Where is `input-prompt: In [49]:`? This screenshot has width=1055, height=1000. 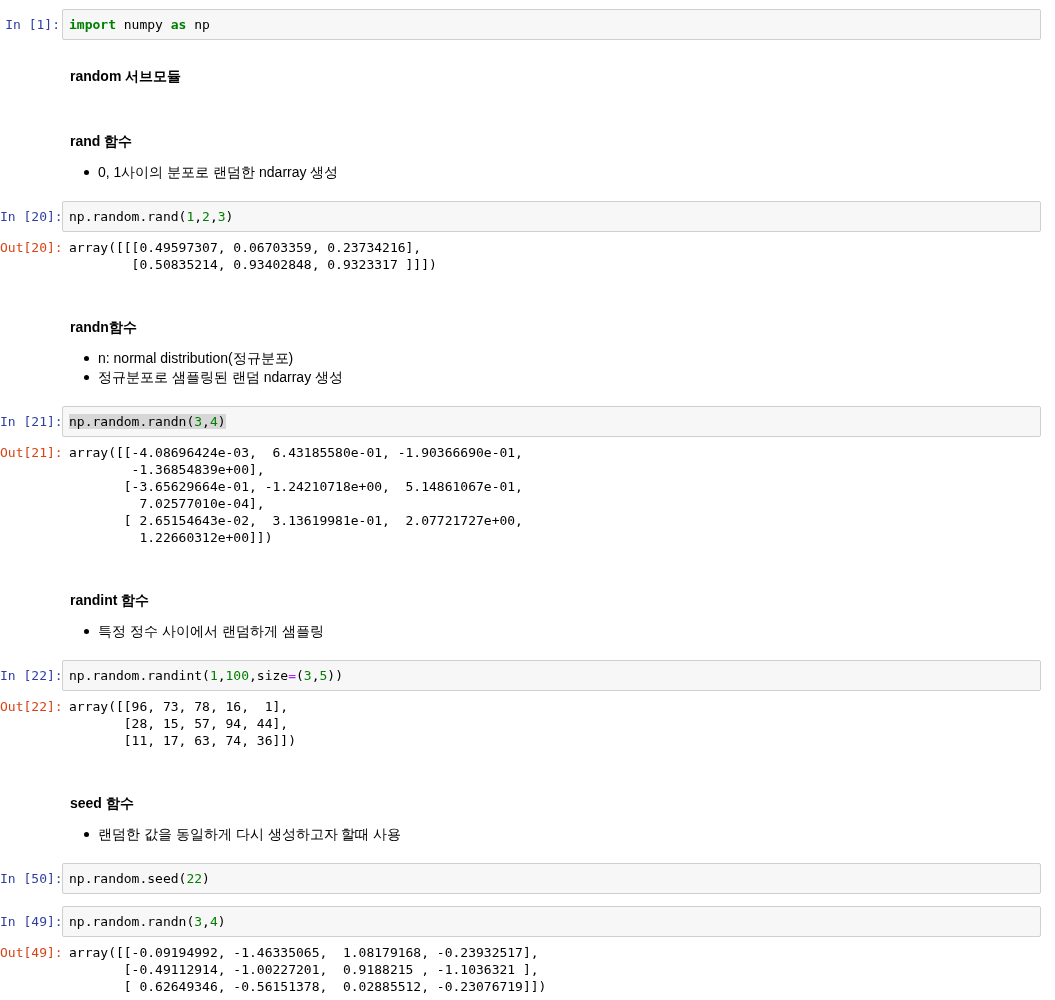
input-prompt: In [49]: is located at coordinates (31, 921).